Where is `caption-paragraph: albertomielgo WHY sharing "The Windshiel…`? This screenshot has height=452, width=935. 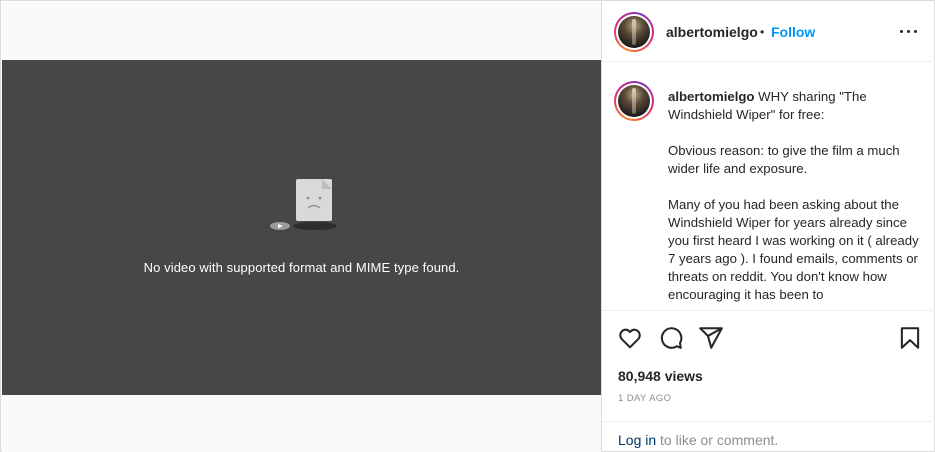 caption-paragraph: albertomielgo WHY sharing "The Windshiel… is located at coordinates (797, 106).